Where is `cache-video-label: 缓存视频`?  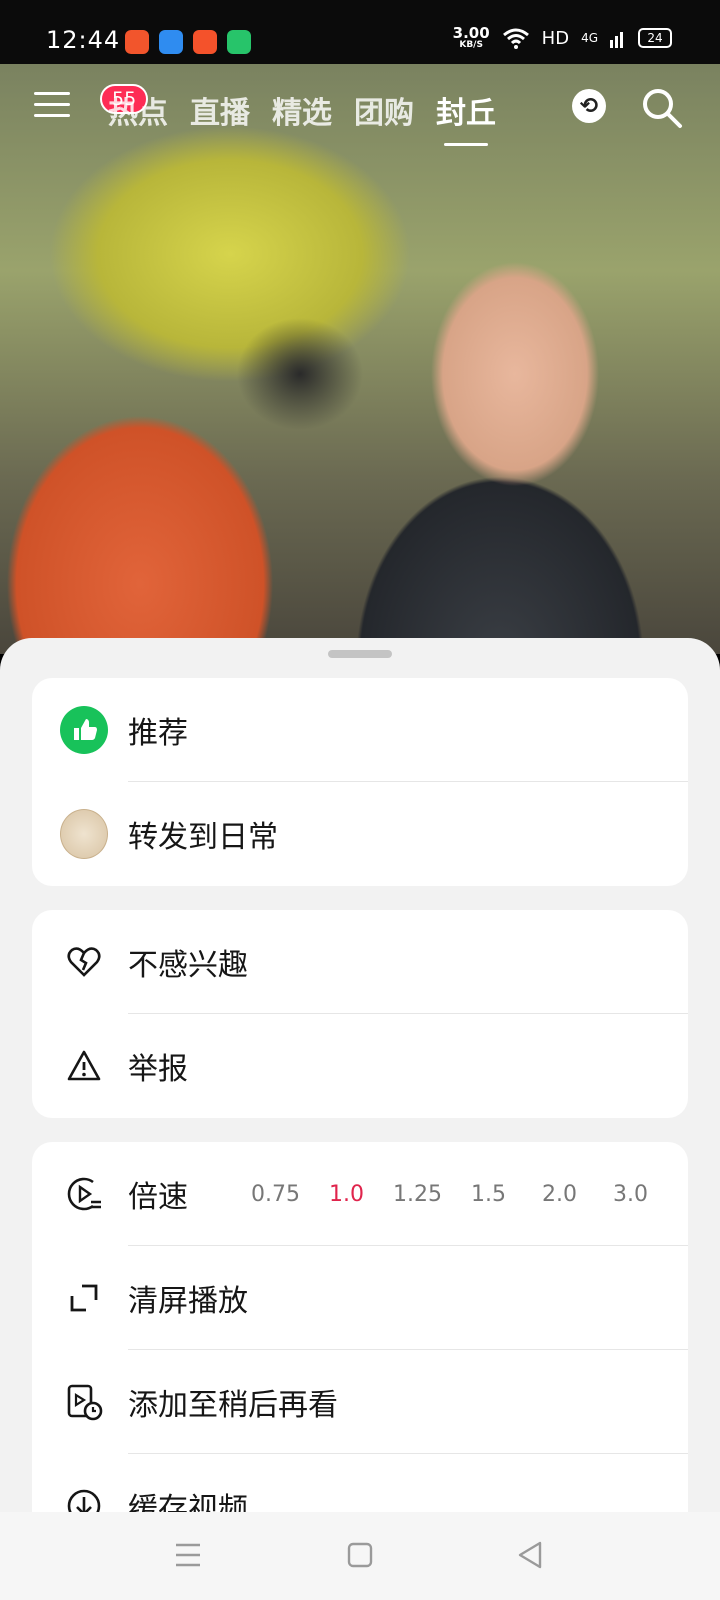
cache-video-label: 缓存视频 is located at coordinates (188, 1502).